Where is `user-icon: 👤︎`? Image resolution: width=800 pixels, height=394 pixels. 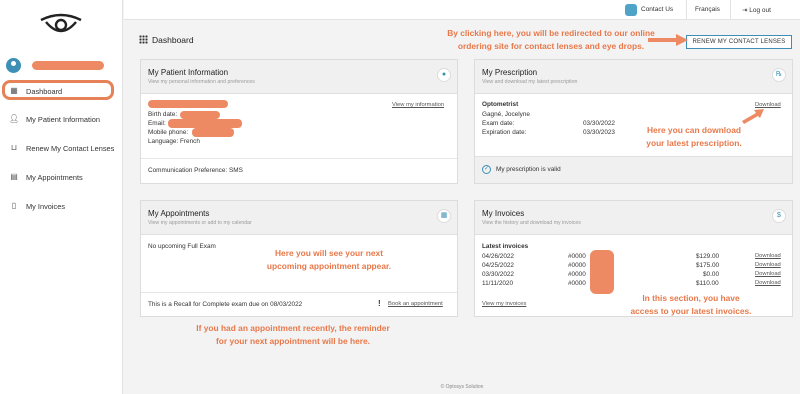 user-icon: 👤︎ is located at coordinates (14, 118).